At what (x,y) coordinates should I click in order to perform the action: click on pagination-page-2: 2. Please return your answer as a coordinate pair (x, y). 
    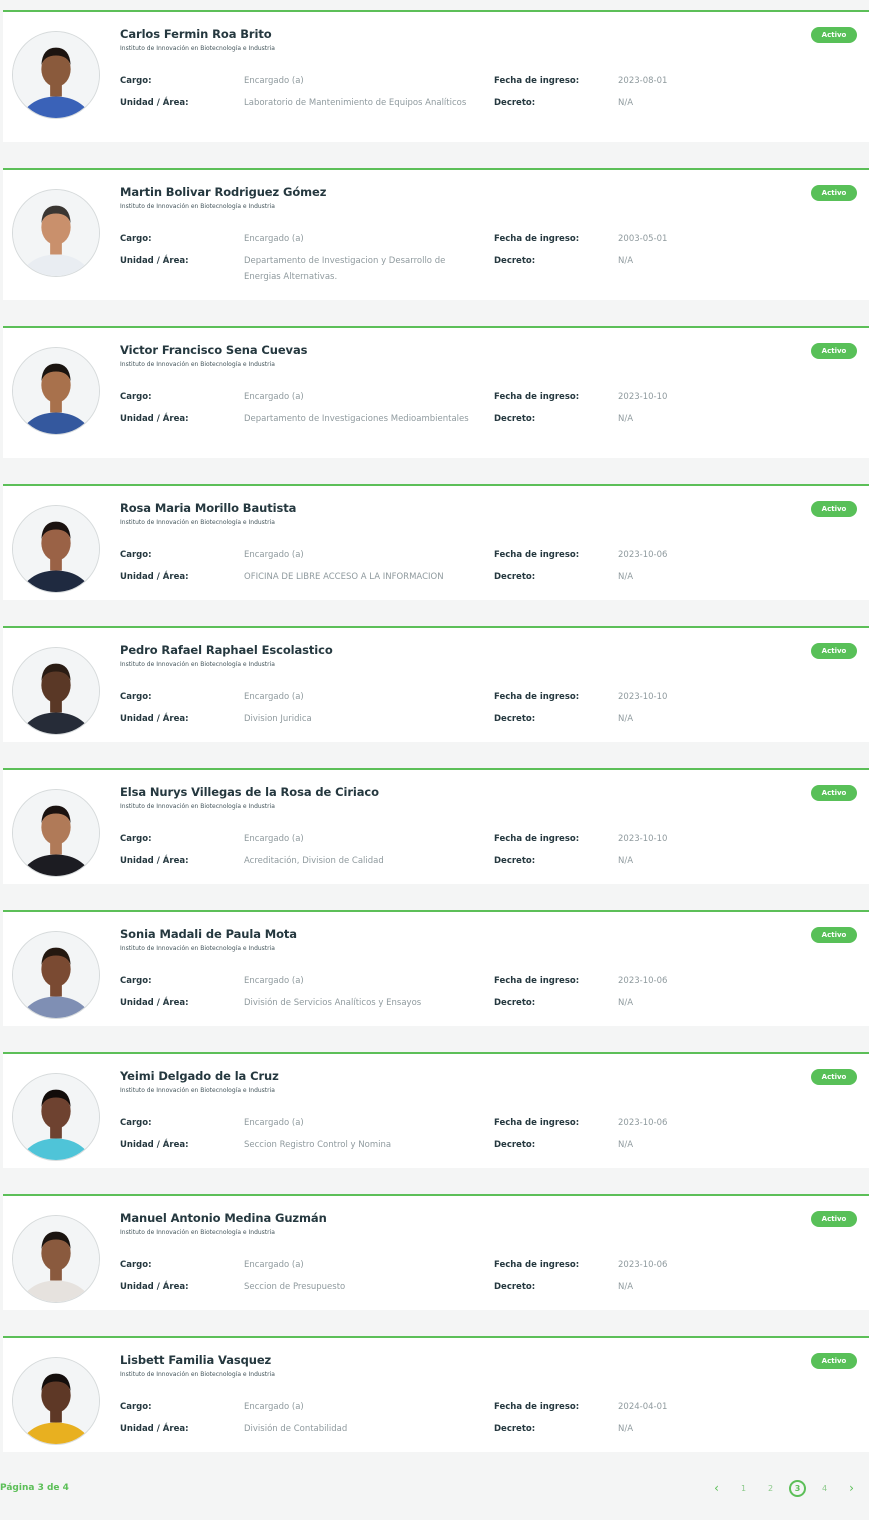
    Looking at the image, I should click on (770, 1488).